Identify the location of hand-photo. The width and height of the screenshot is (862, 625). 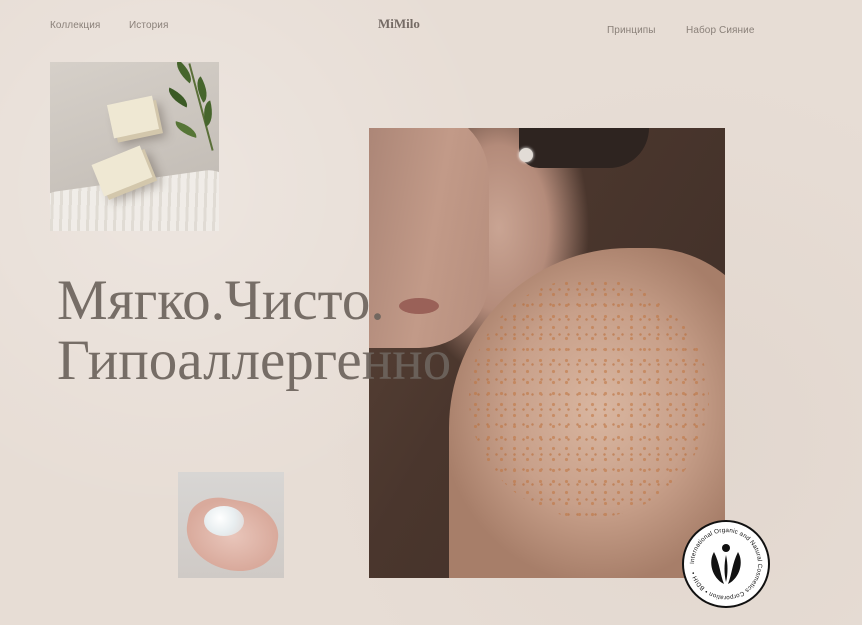
(231, 525).